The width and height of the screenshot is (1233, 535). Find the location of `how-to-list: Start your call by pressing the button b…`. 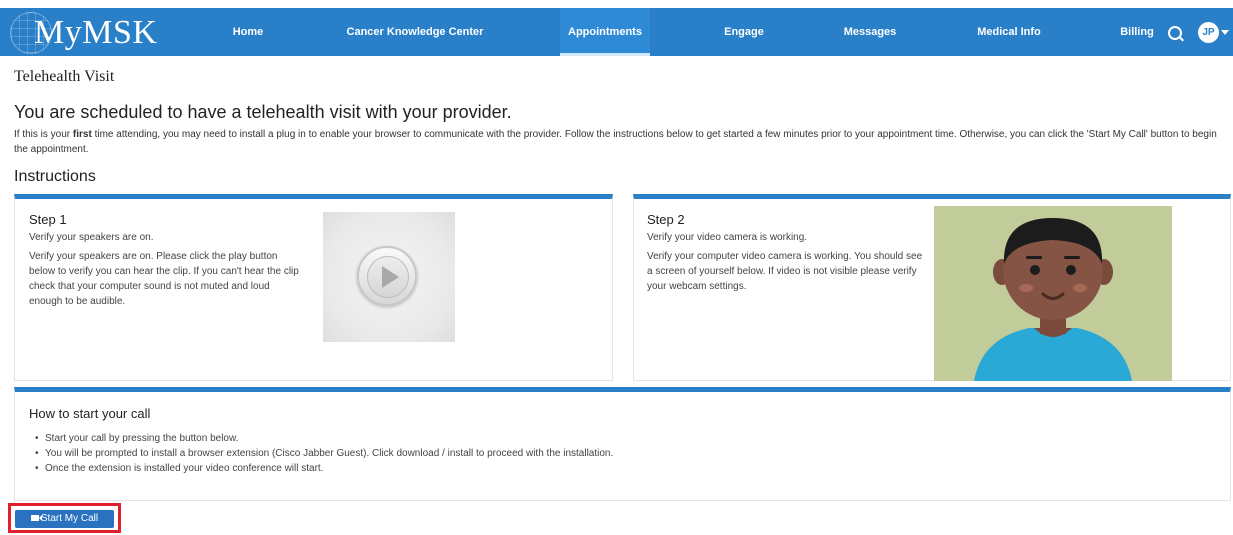

how-to-list: Start your call by pressing the button b… is located at coordinates (619, 453).